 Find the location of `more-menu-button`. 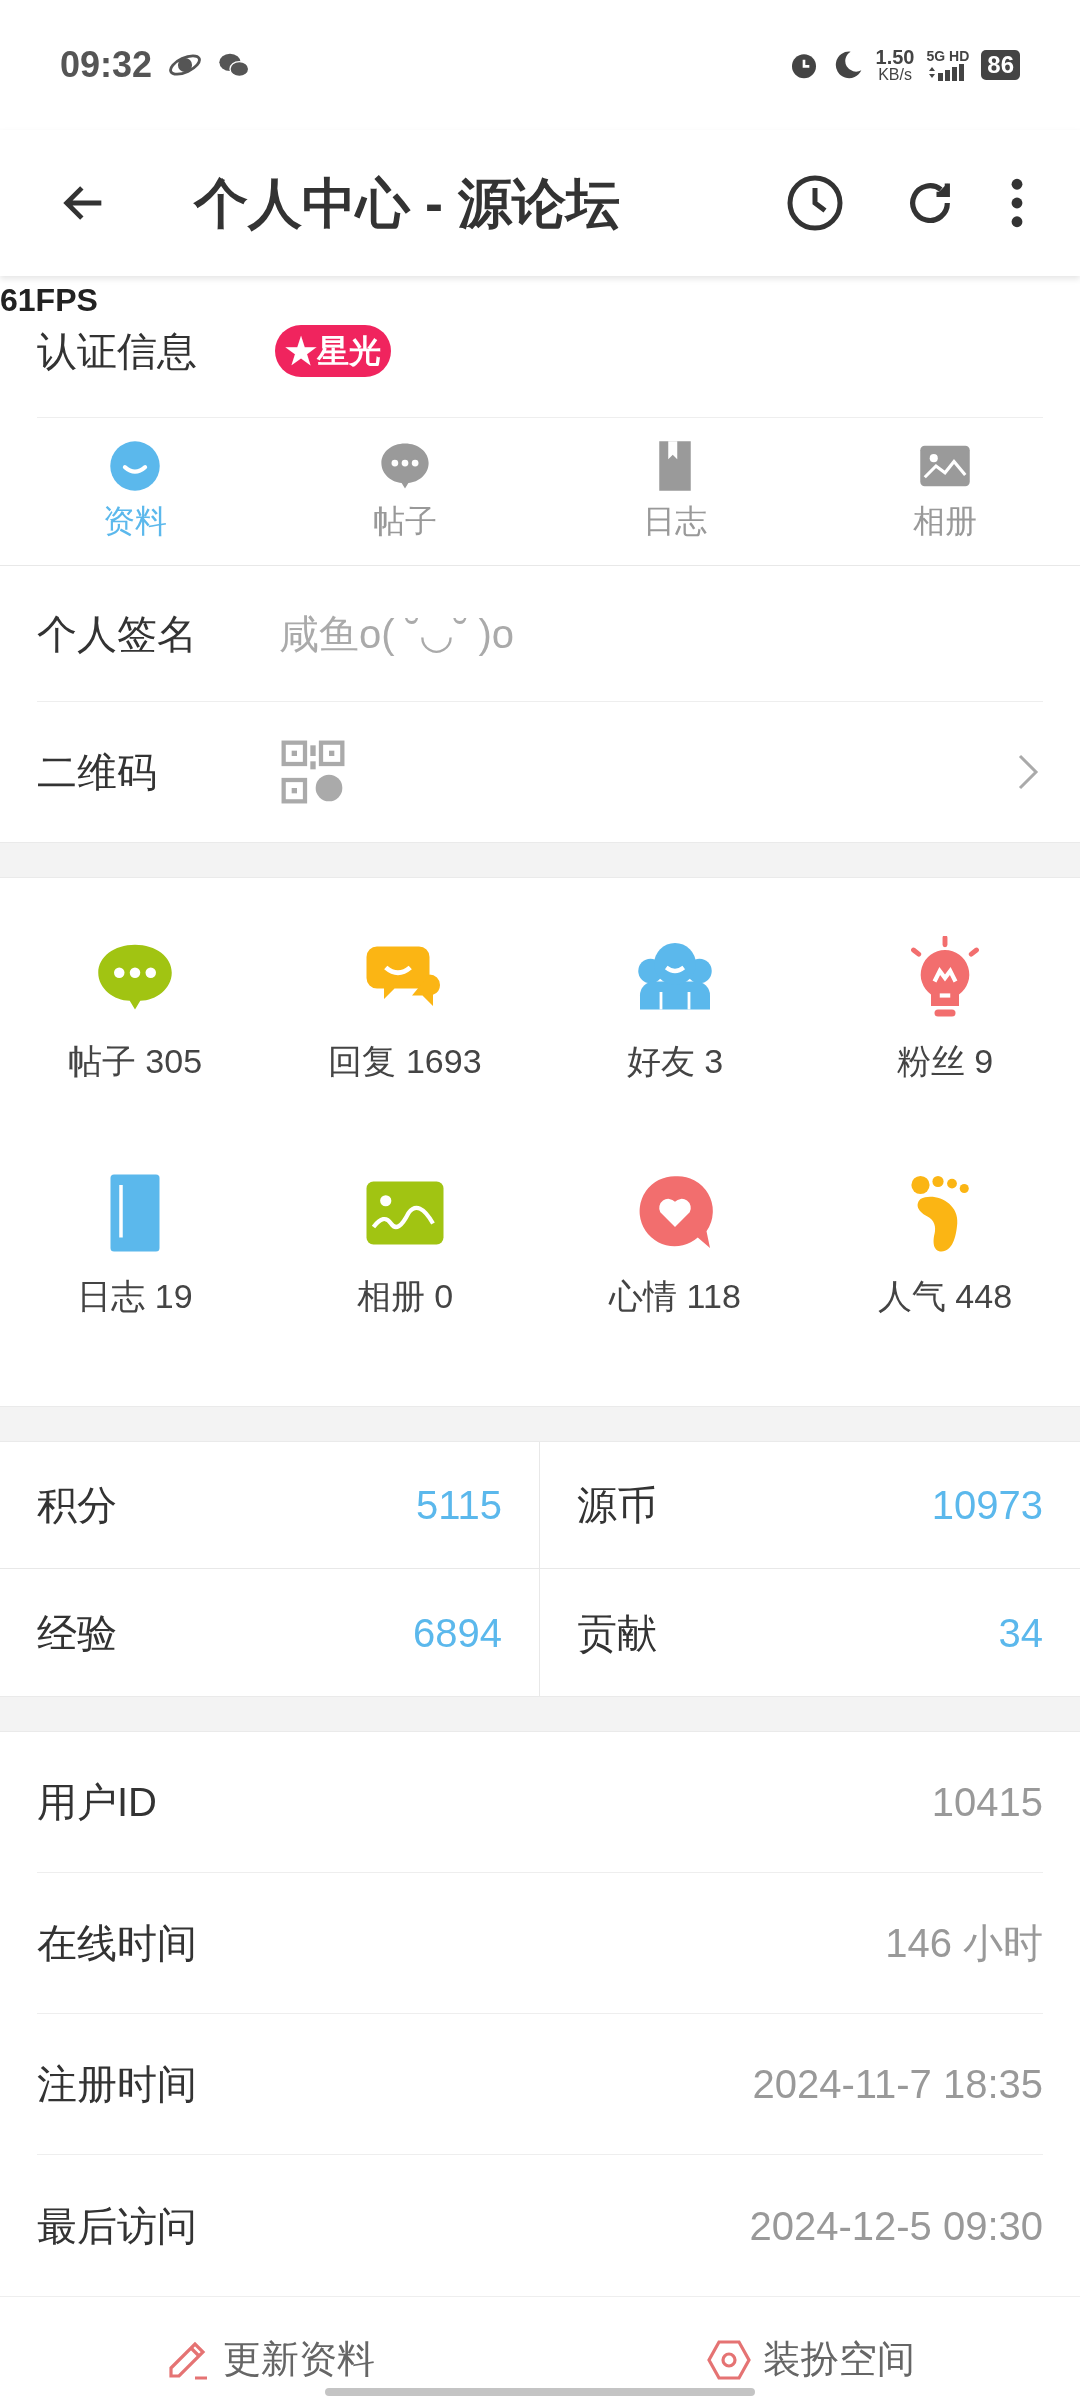

more-menu-button is located at coordinates (1017, 203).